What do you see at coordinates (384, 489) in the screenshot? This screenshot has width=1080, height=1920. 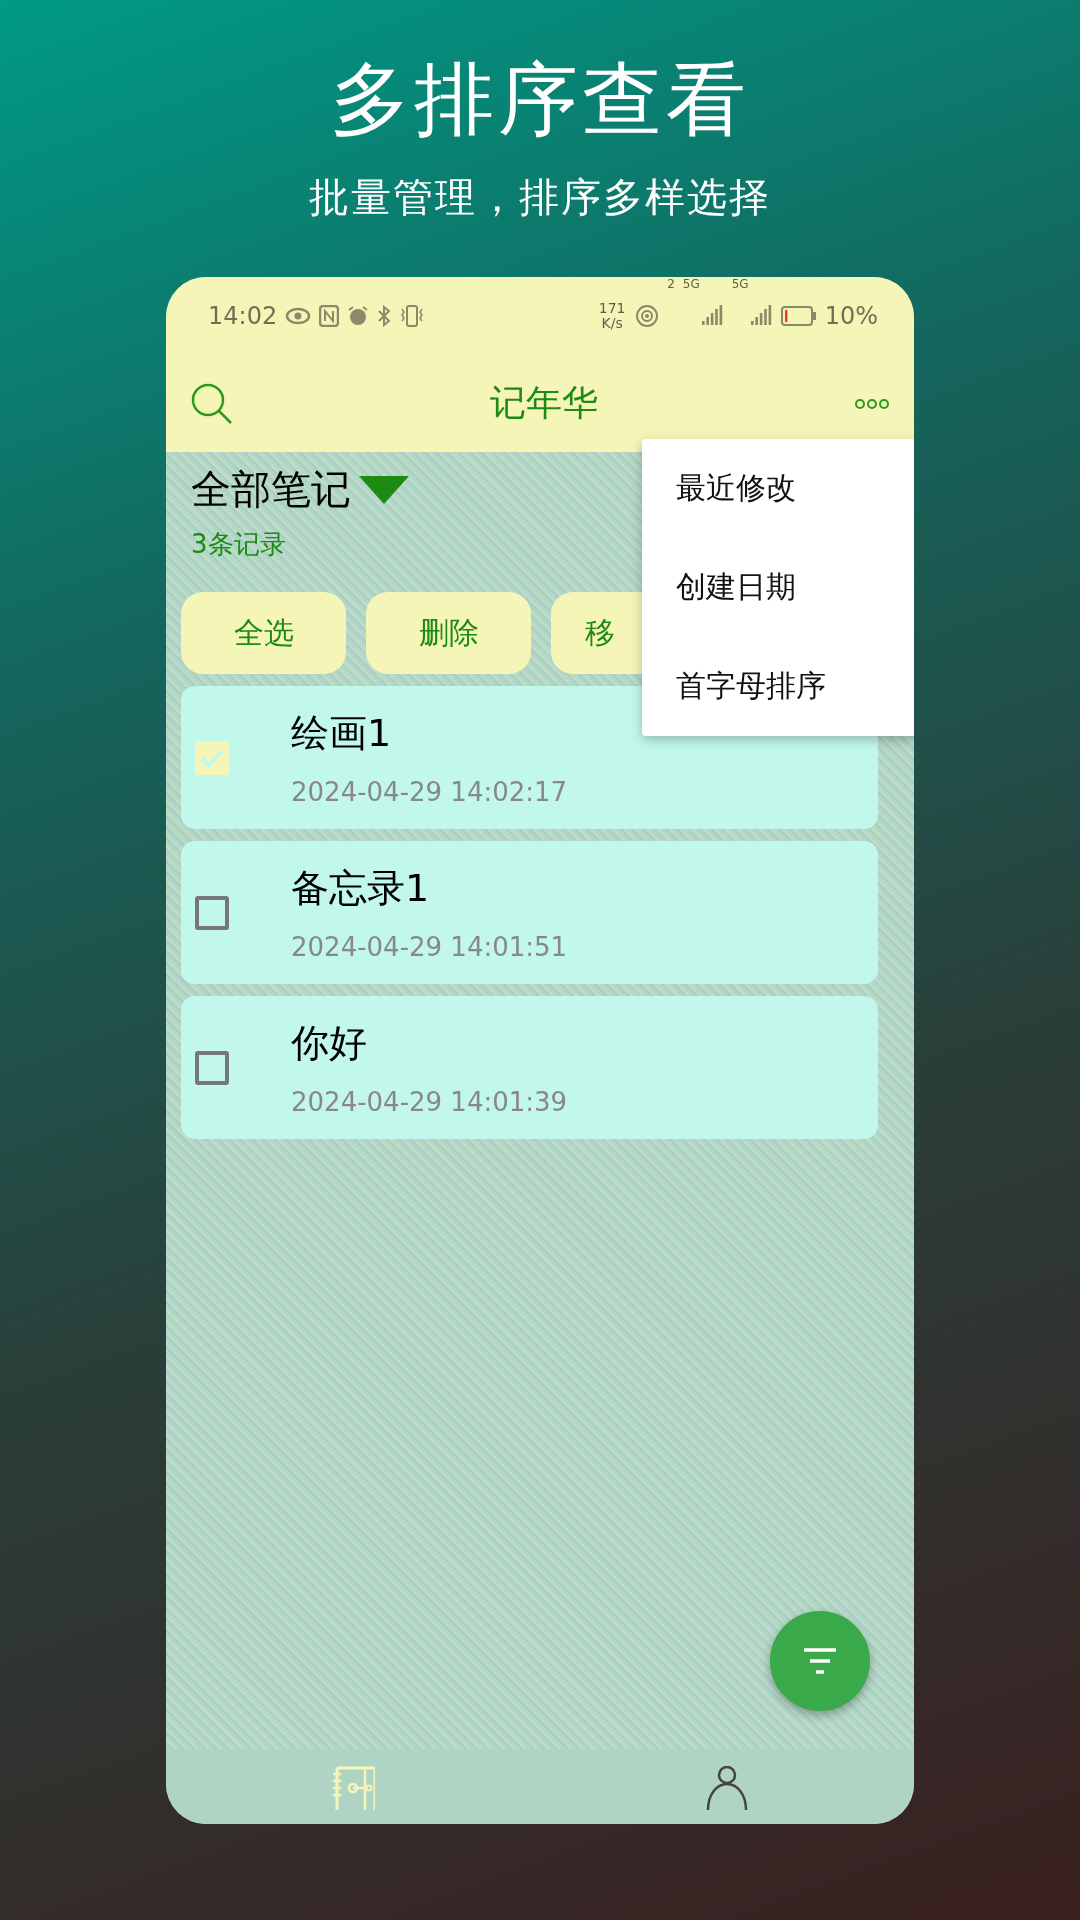 I see `dropdown-icon` at bounding box center [384, 489].